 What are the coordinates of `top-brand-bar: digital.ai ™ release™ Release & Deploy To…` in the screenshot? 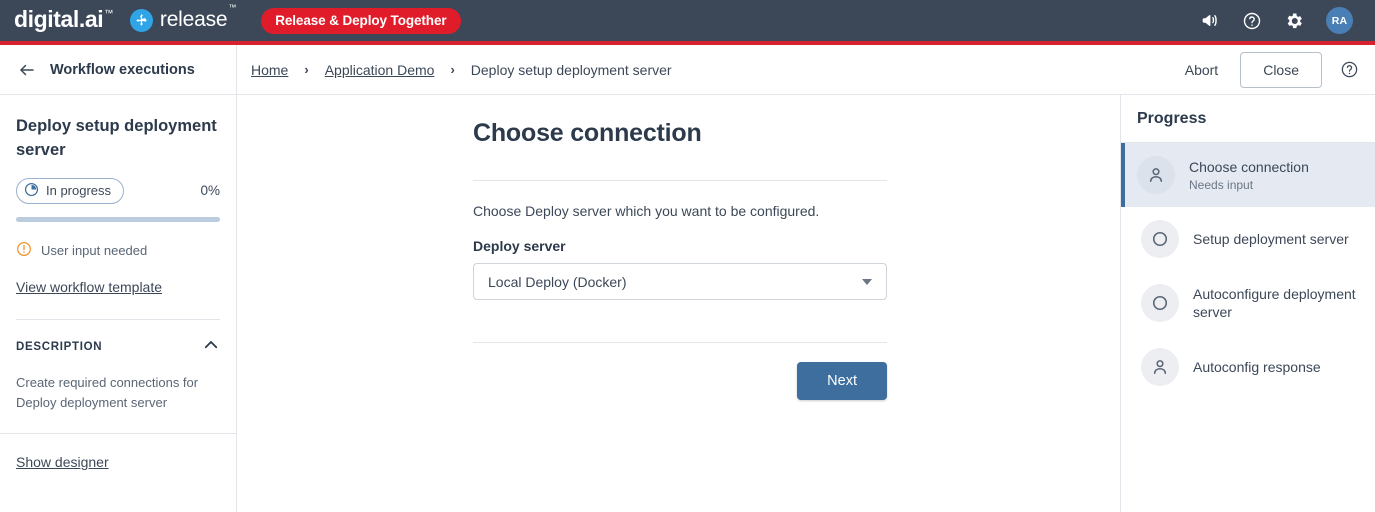 It's located at (687, 20).